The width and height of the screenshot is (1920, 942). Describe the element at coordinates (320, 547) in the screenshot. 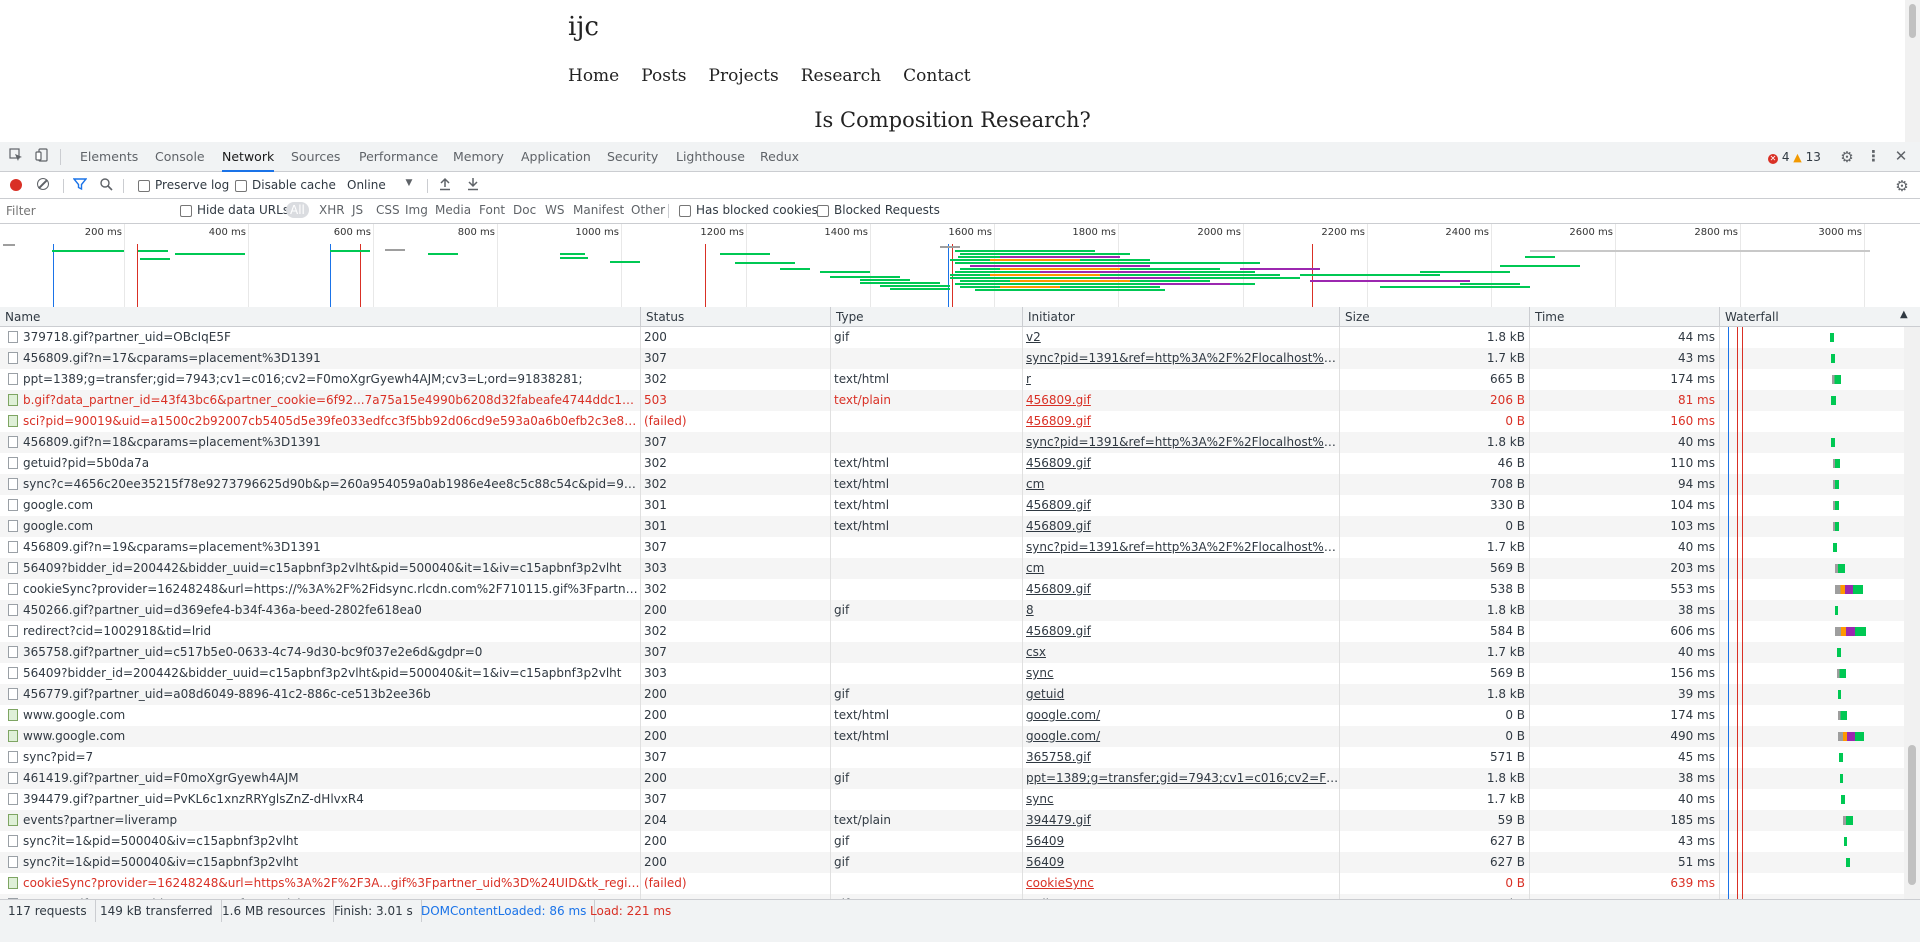

I see `request-name: 456809.gif?n=19&cparams=placement%3D1391` at that location.